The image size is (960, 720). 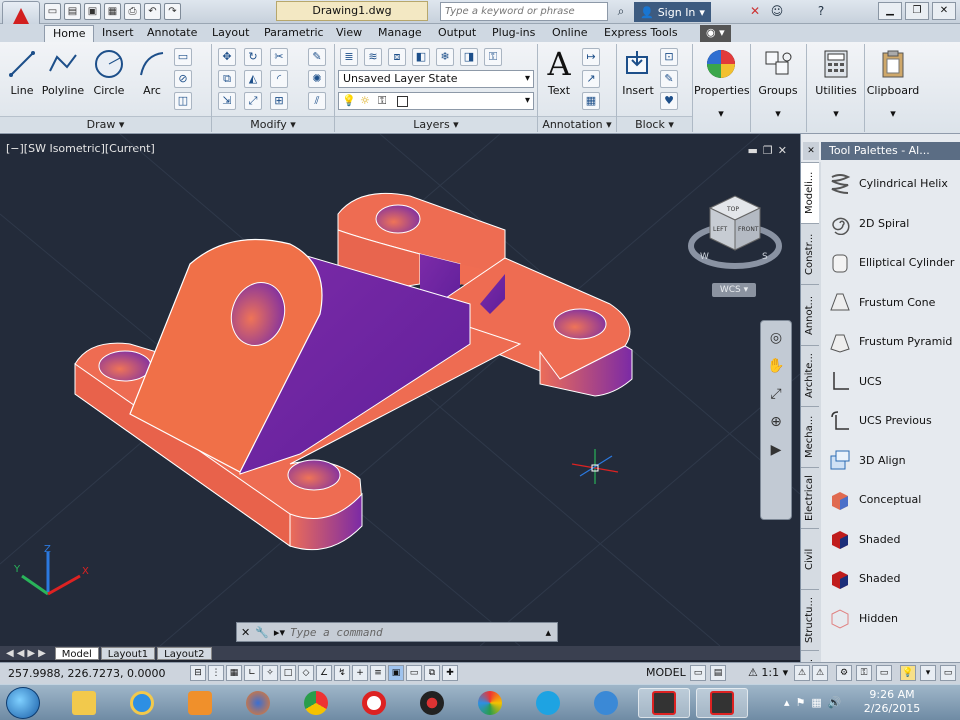 What do you see at coordinates (397, 57) in the screenshot?
I see `layer-match-icon: ⧈` at bounding box center [397, 57].